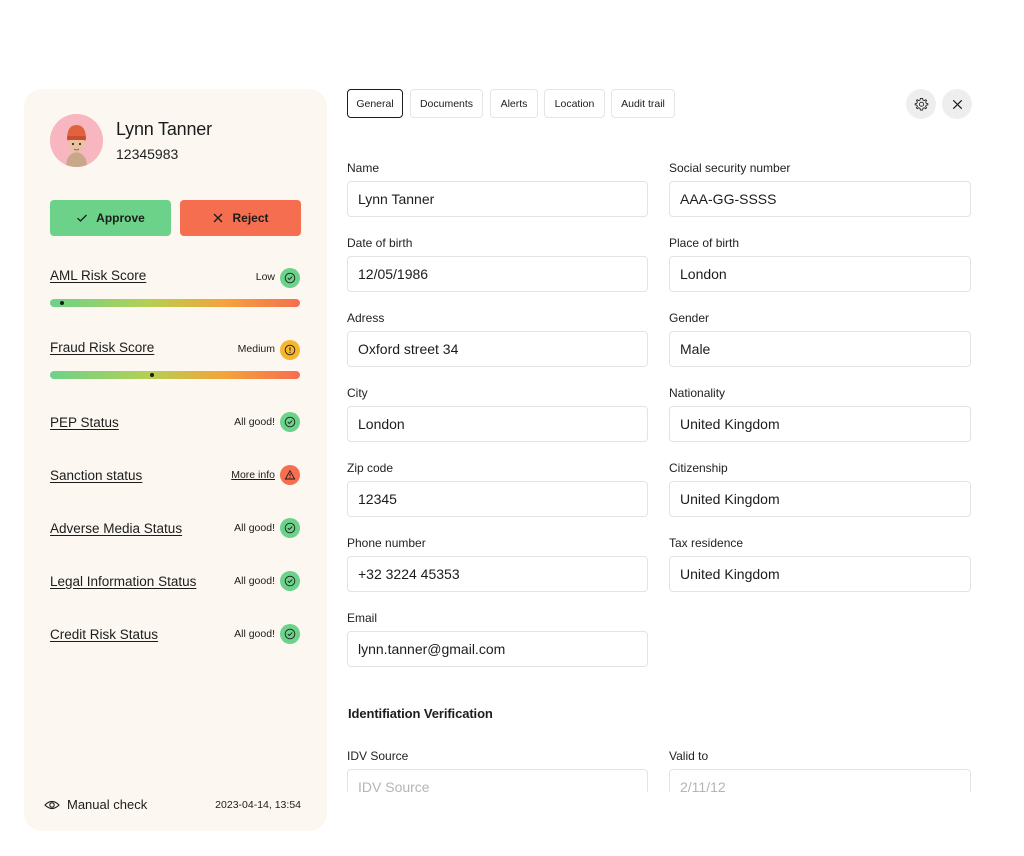 This screenshot has width=1024, height=856. I want to click on ssn-field, so click(820, 199).